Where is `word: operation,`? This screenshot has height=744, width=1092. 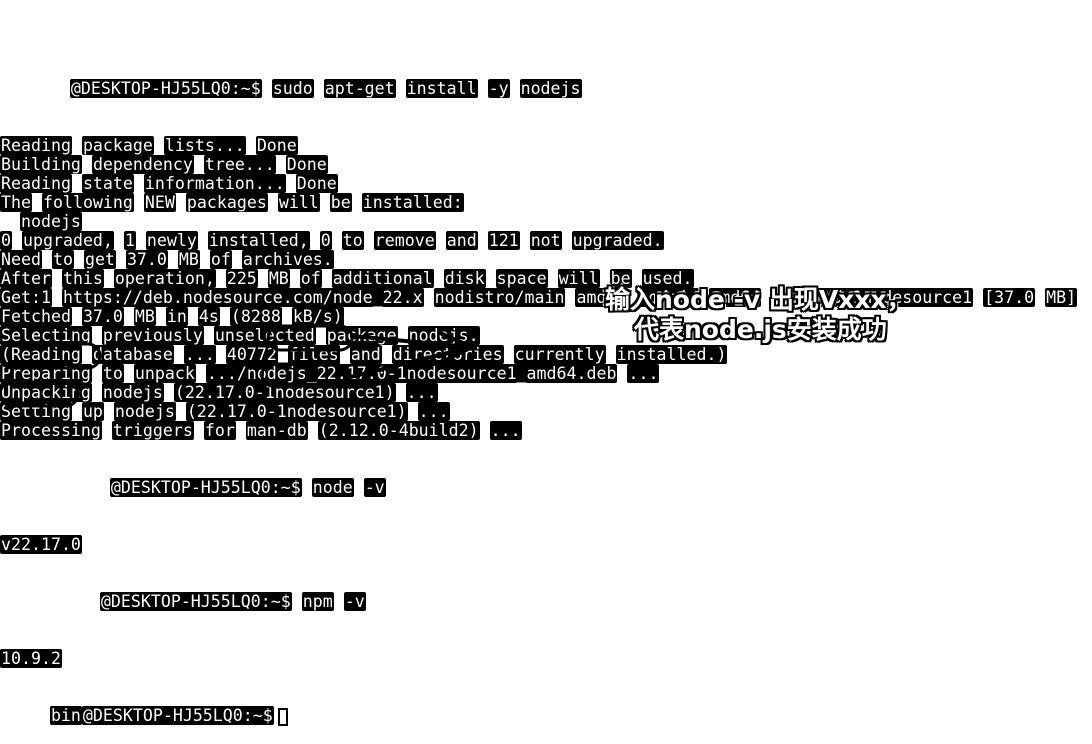
word: operation, is located at coordinates (164, 278).